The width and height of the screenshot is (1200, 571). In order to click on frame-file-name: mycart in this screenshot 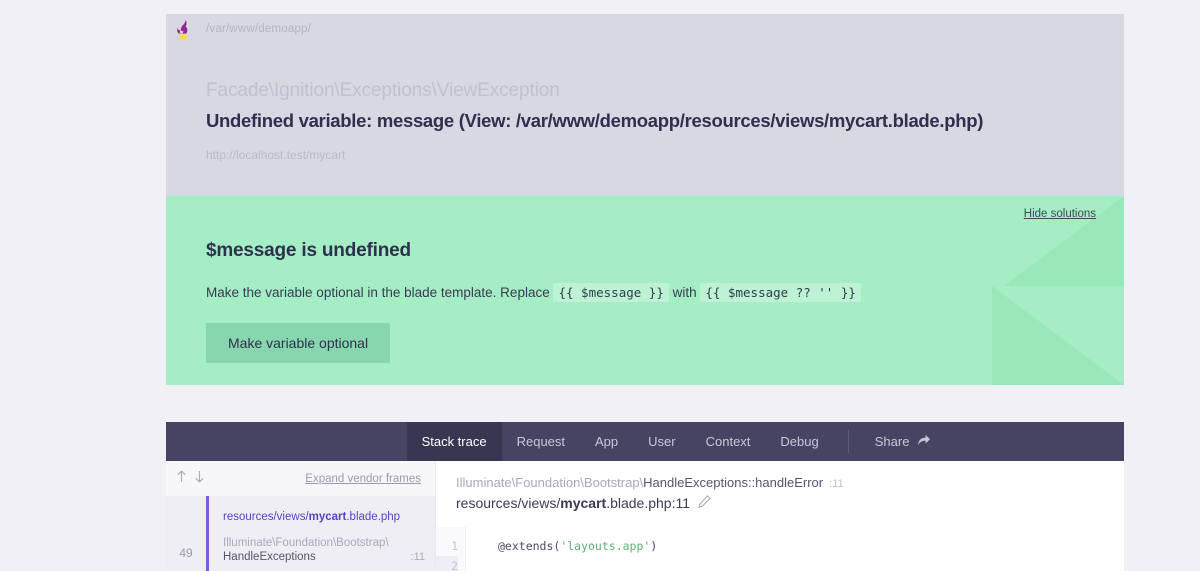, I will do `click(327, 517)`.